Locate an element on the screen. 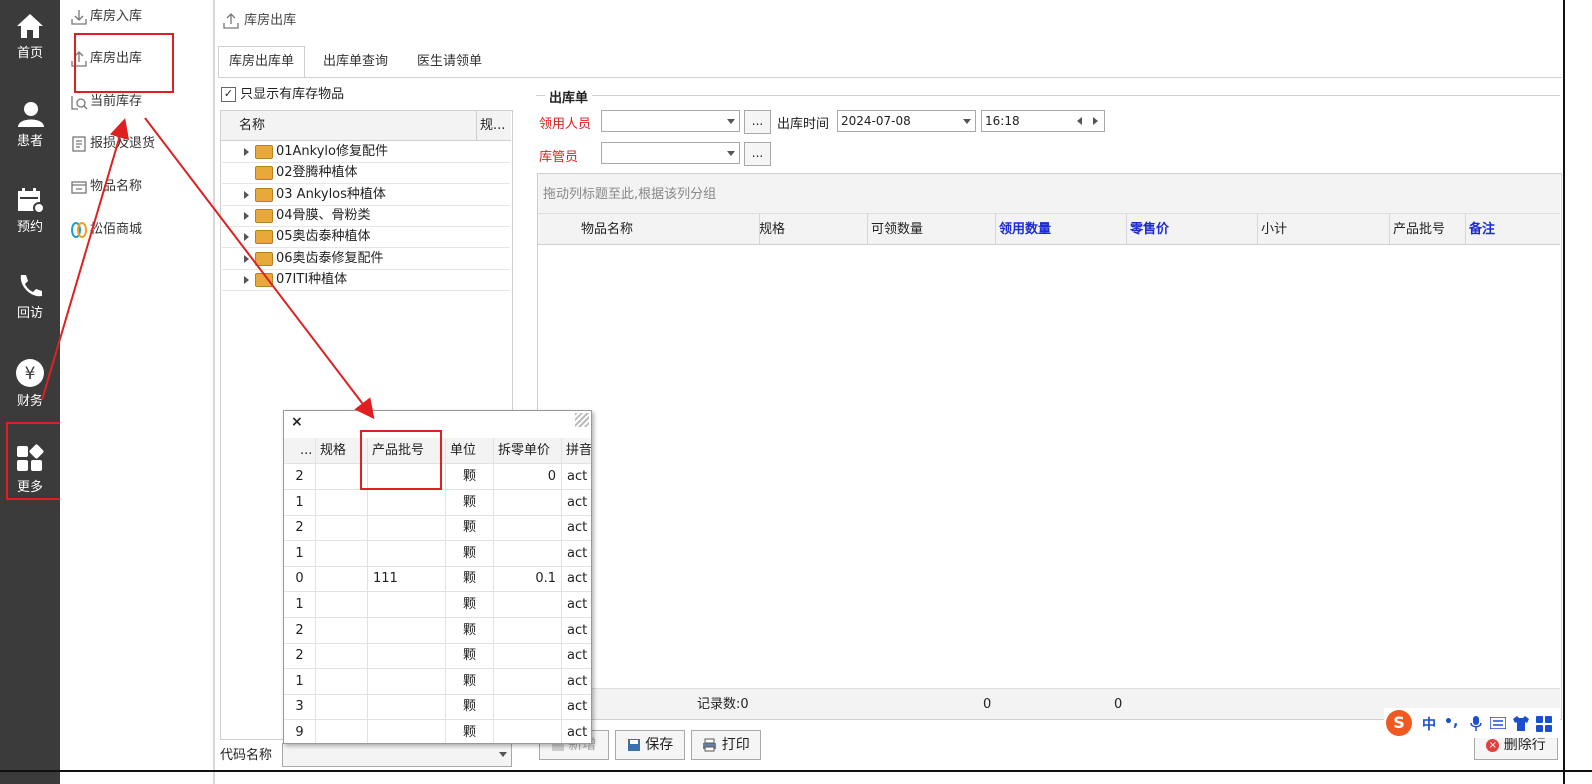 This screenshot has width=1592, height=784. frame-bottom is located at coordinates (796, 771).